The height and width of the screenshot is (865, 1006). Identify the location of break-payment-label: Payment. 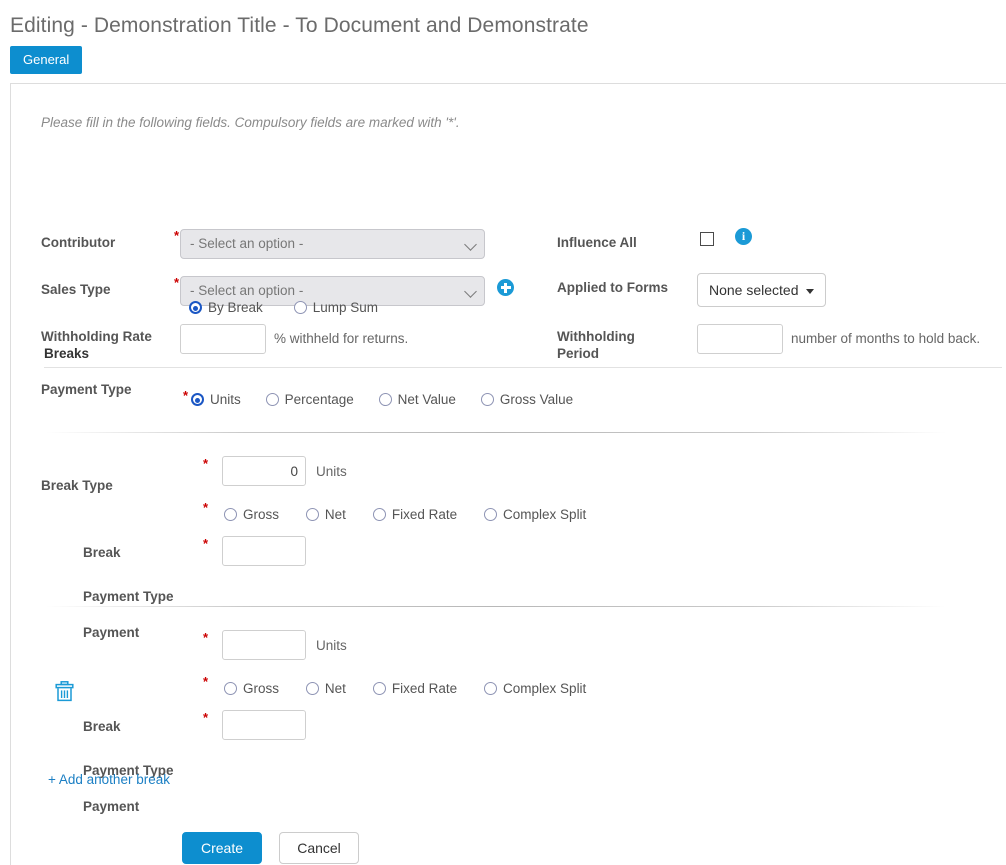
(111, 632).